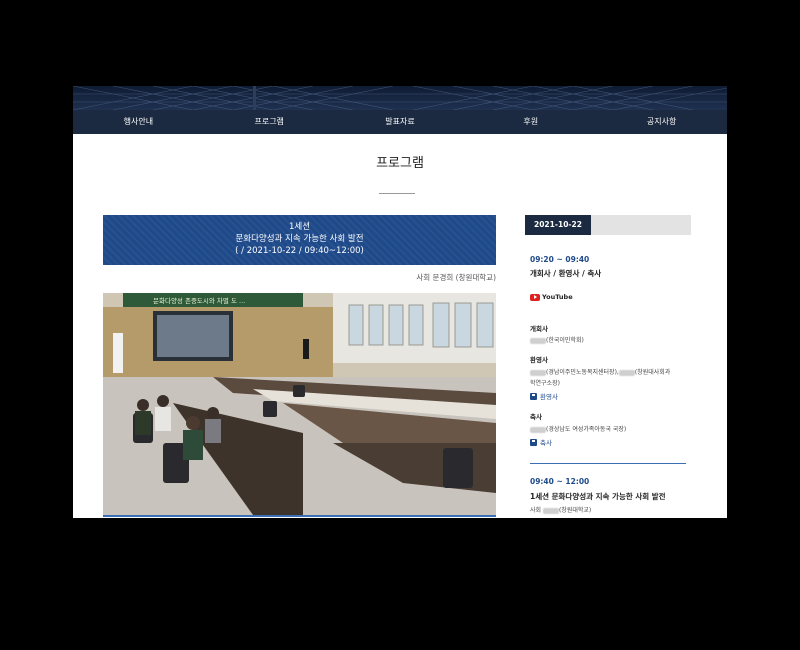 The height and width of the screenshot is (650, 800). What do you see at coordinates (536, 417) in the screenshot?
I see `congrats-label: 축사` at bounding box center [536, 417].